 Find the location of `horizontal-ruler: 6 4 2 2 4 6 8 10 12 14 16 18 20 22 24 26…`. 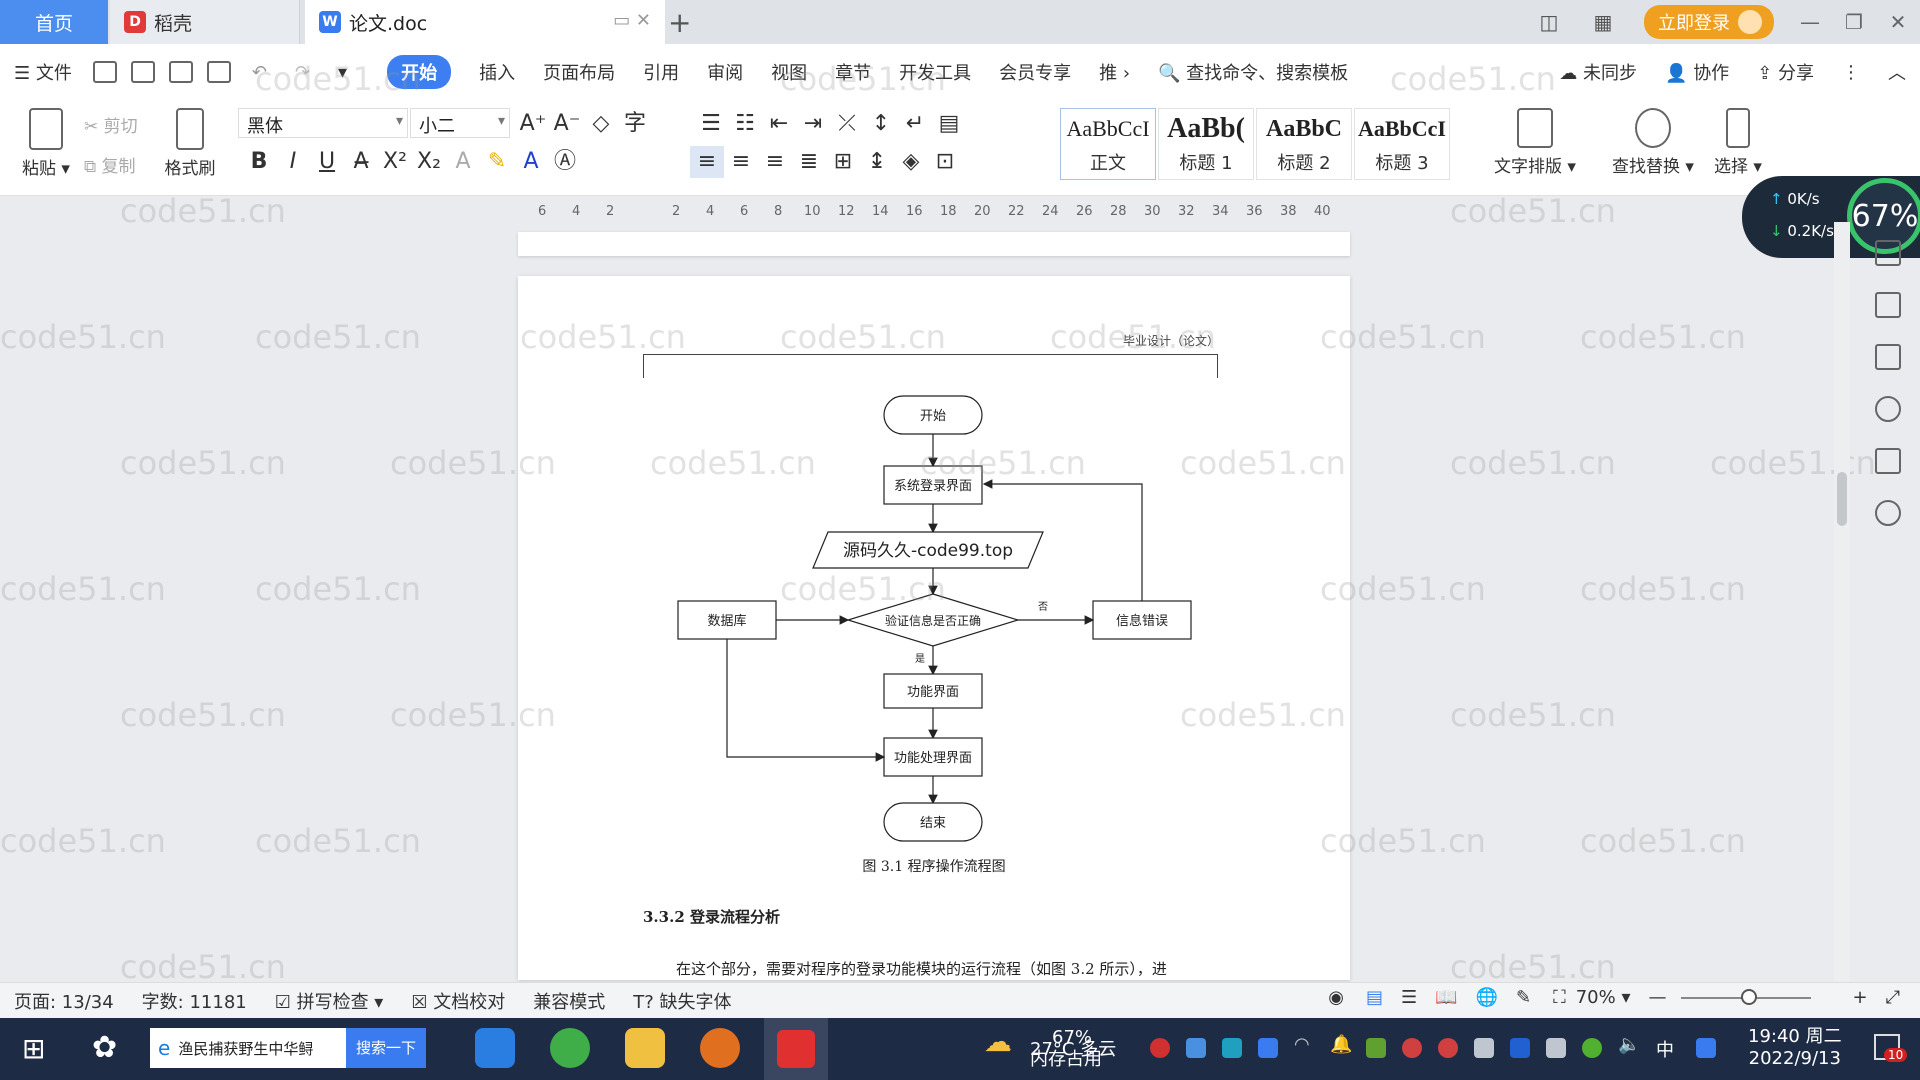

horizontal-ruler: 6 4 2 2 4 6 8 10 12 14 16 18 20 22 24 26… is located at coordinates (925, 212).